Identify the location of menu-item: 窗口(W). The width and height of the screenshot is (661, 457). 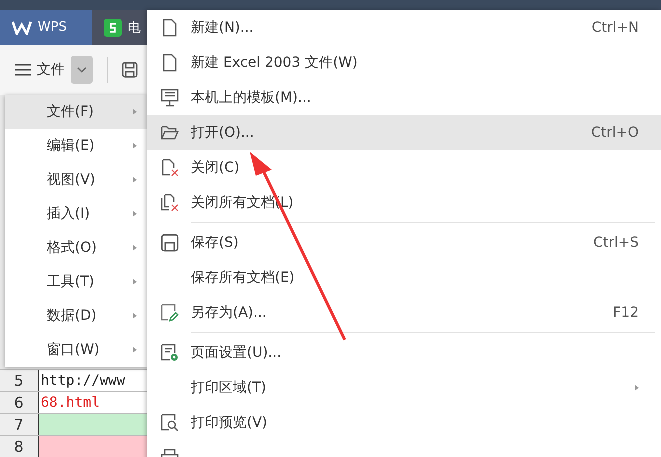
(76, 350).